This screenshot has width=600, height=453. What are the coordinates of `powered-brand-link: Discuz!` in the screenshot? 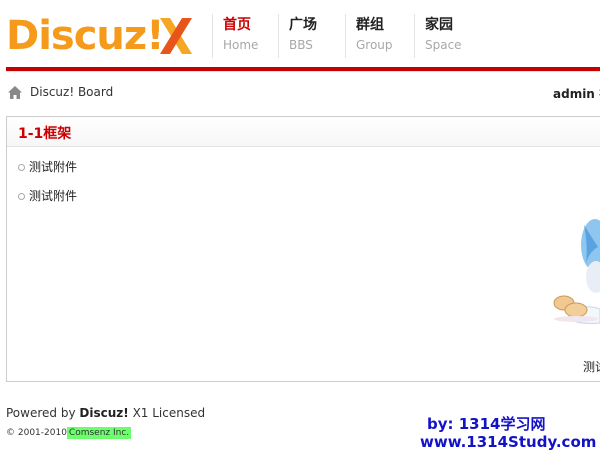 It's located at (103, 413).